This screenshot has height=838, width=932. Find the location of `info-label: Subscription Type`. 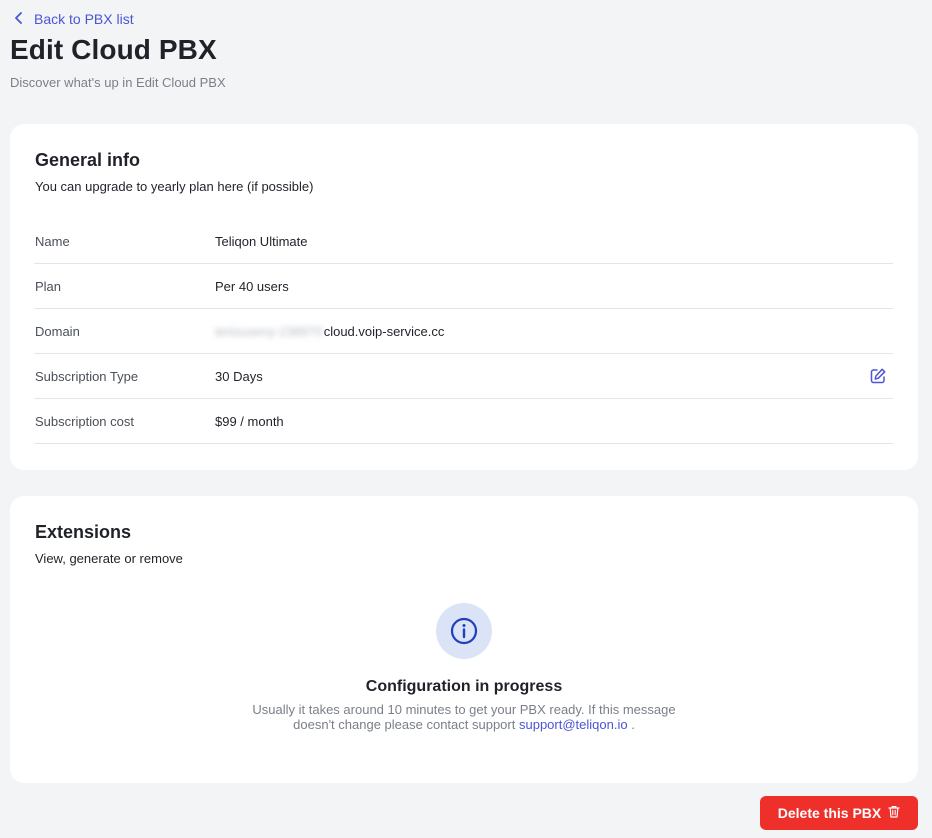

info-label: Subscription Type is located at coordinates (87, 376).